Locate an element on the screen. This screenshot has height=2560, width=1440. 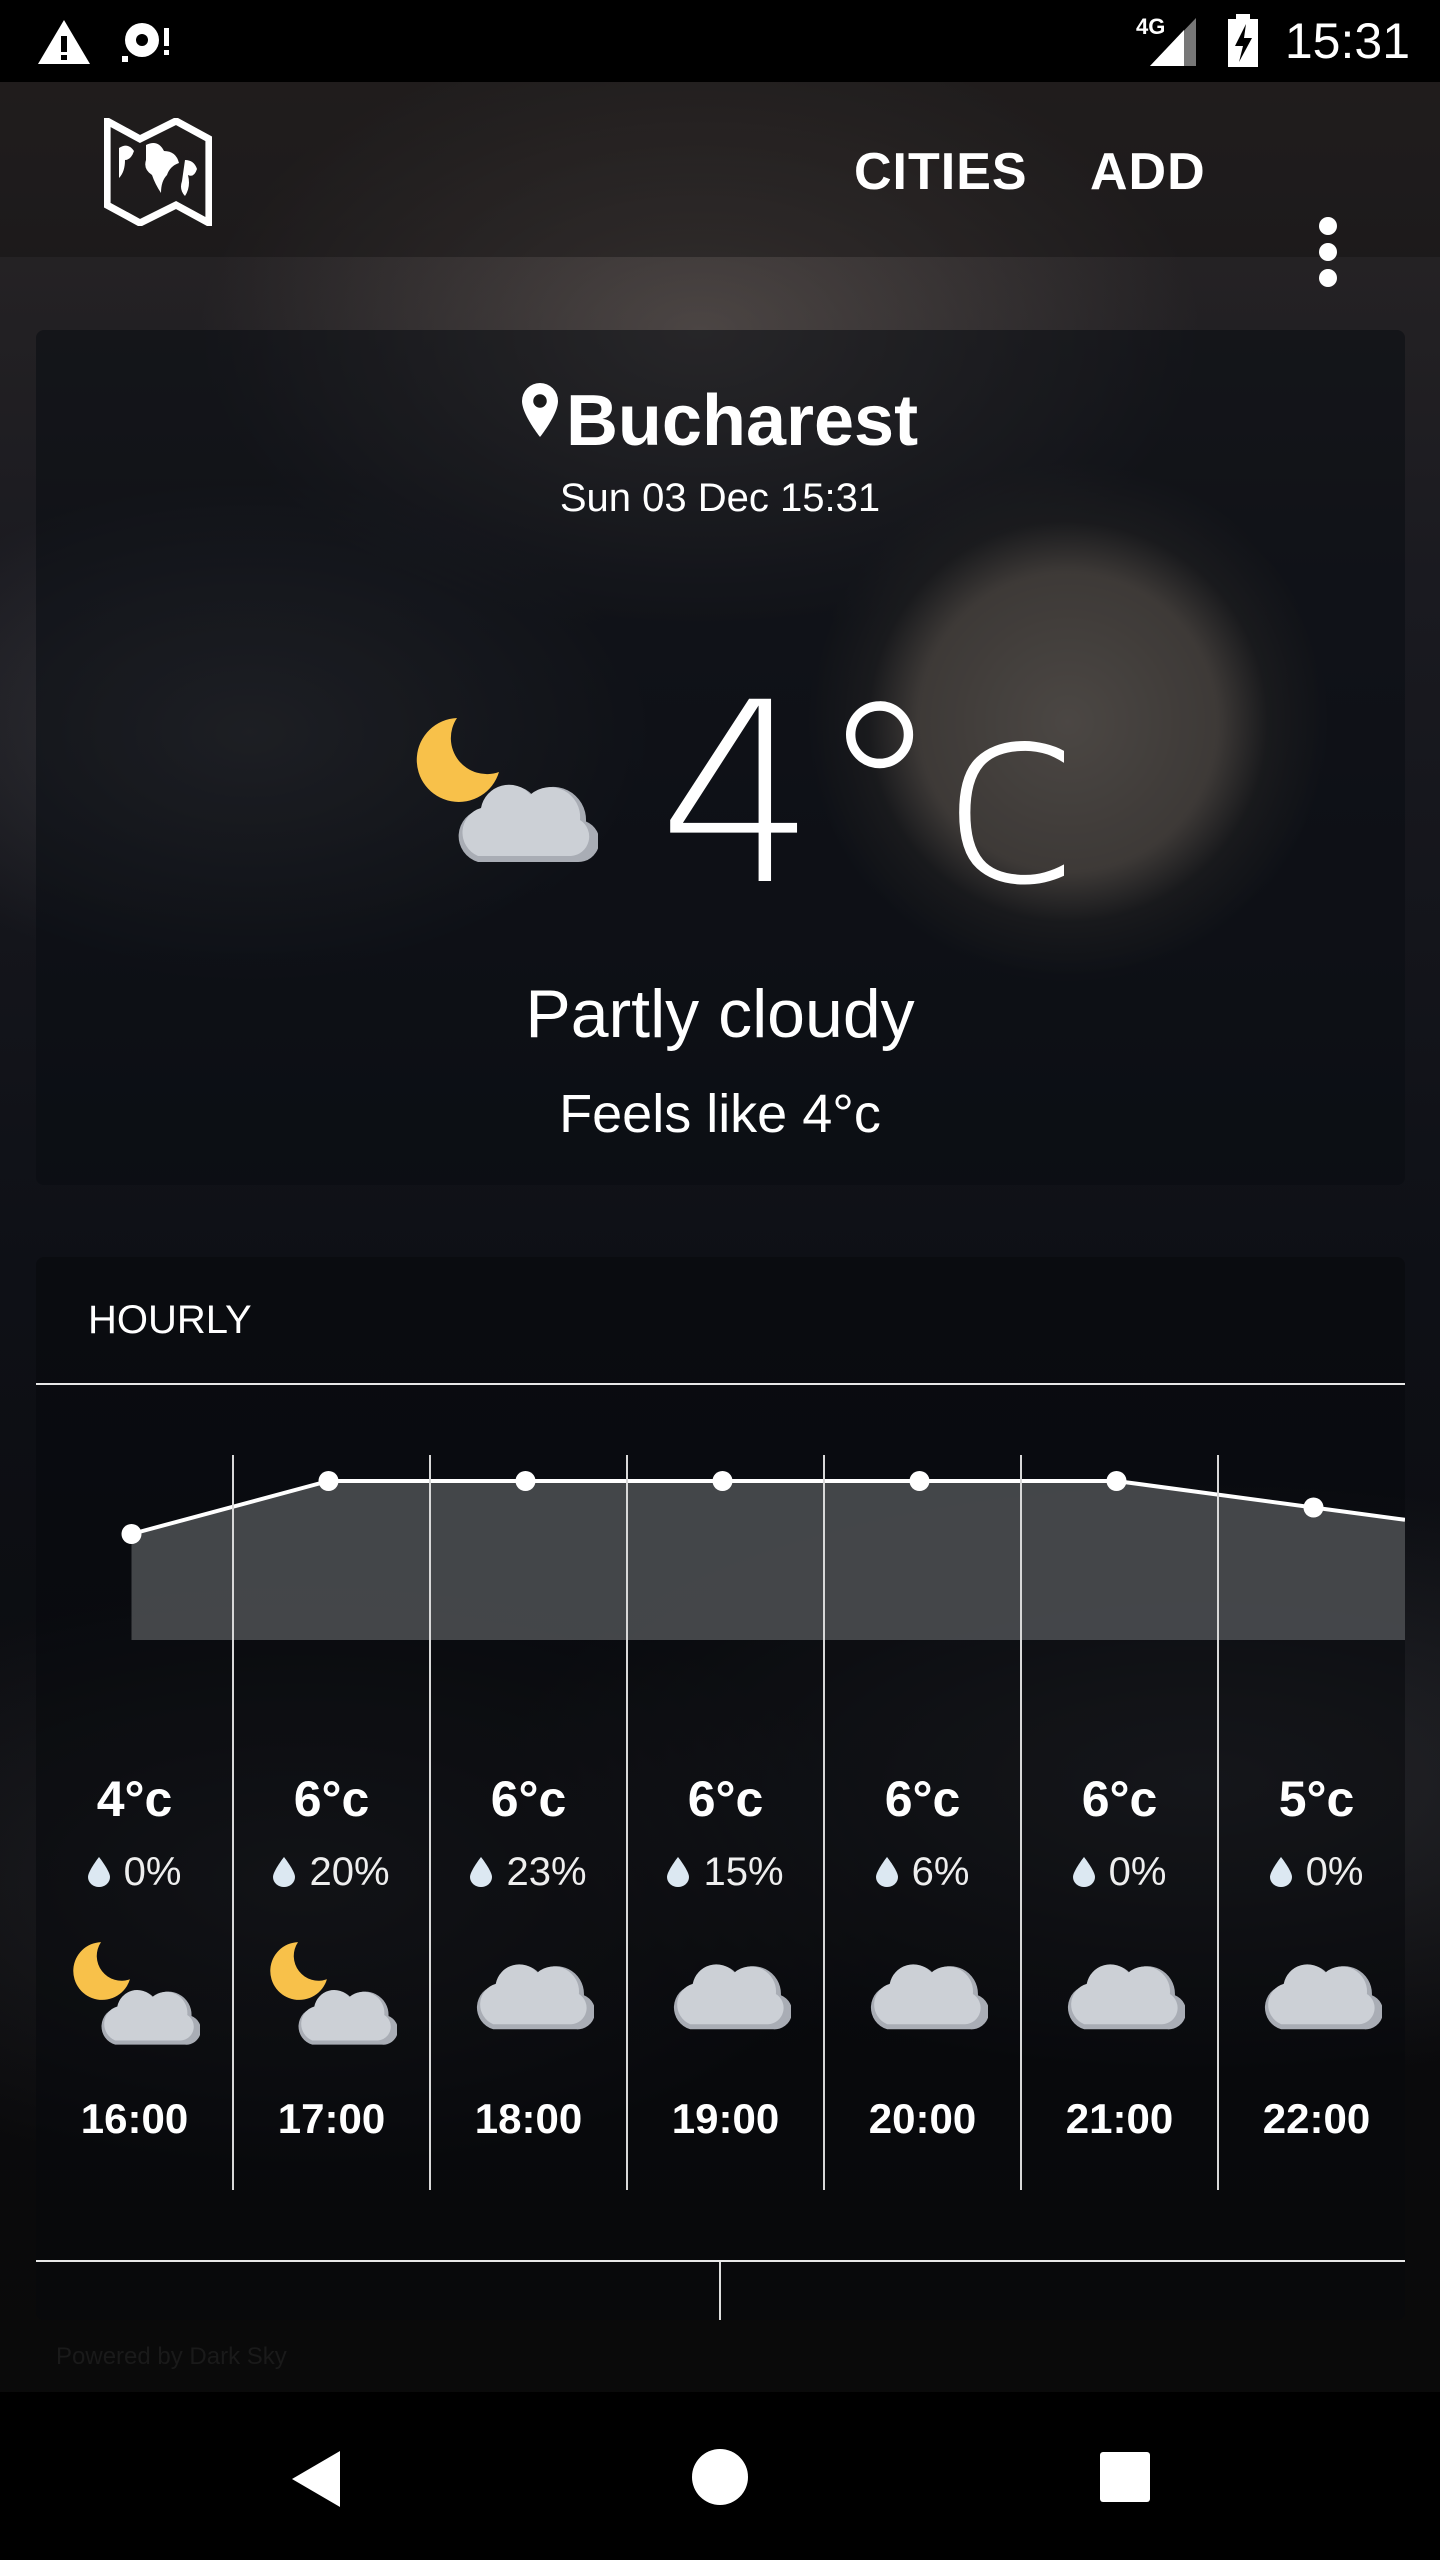
hourly-time: 19:00 is located at coordinates (725, 2118).